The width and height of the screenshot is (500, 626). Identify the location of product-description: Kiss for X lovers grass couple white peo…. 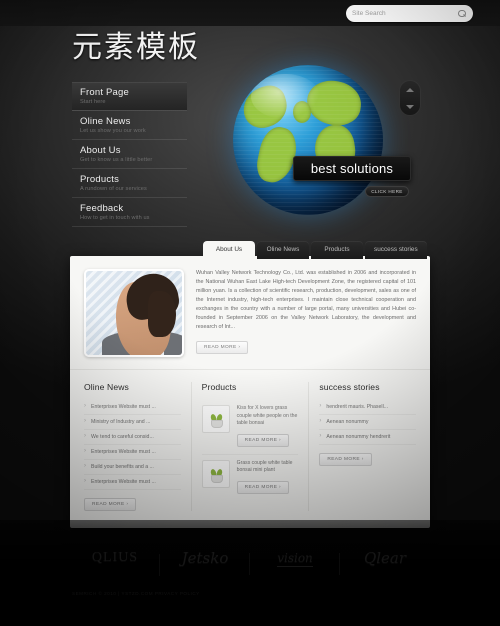
(267, 415).